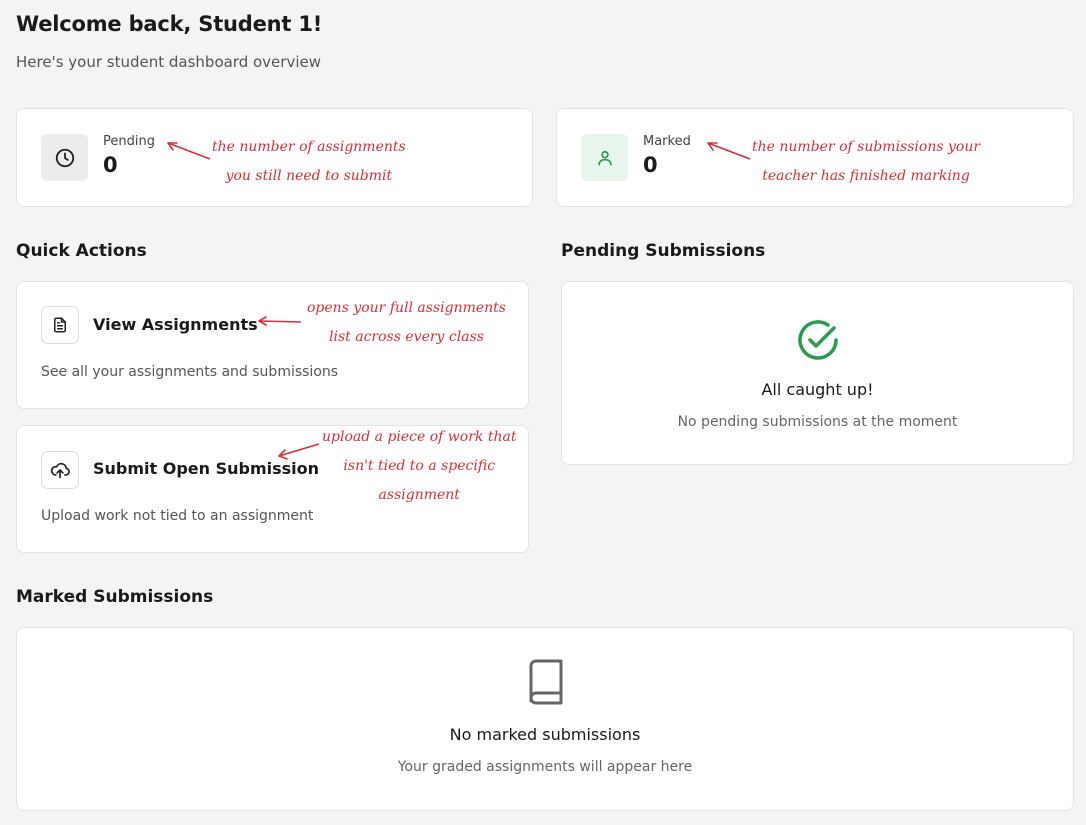 The image size is (1086, 825). Describe the element at coordinates (817, 422) in the screenshot. I see `pending-empty-description: No pending submissions at the moment` at that location.